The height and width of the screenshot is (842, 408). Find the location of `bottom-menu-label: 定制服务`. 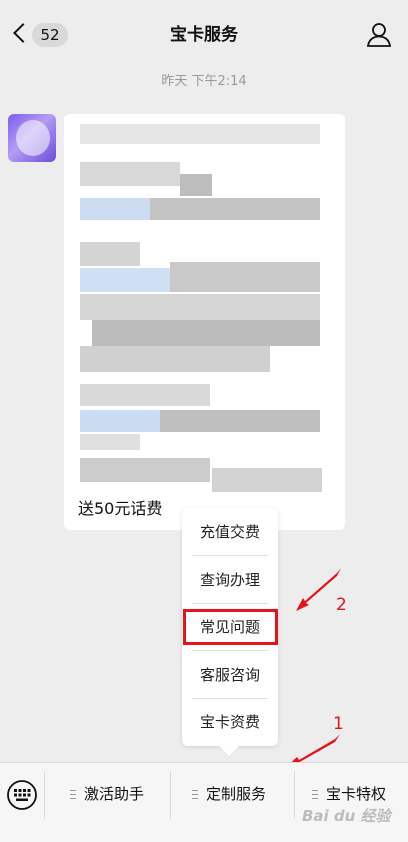

bottom-menu-label: 定制服务 is located at coordinates (236, 794).